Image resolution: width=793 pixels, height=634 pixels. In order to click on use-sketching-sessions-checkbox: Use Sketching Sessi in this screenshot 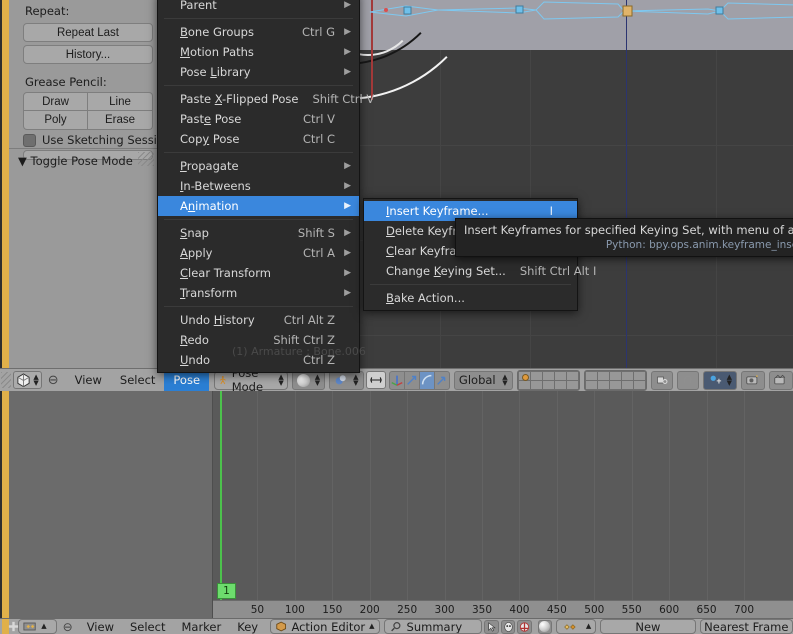, I will do `click(90, 140)`.